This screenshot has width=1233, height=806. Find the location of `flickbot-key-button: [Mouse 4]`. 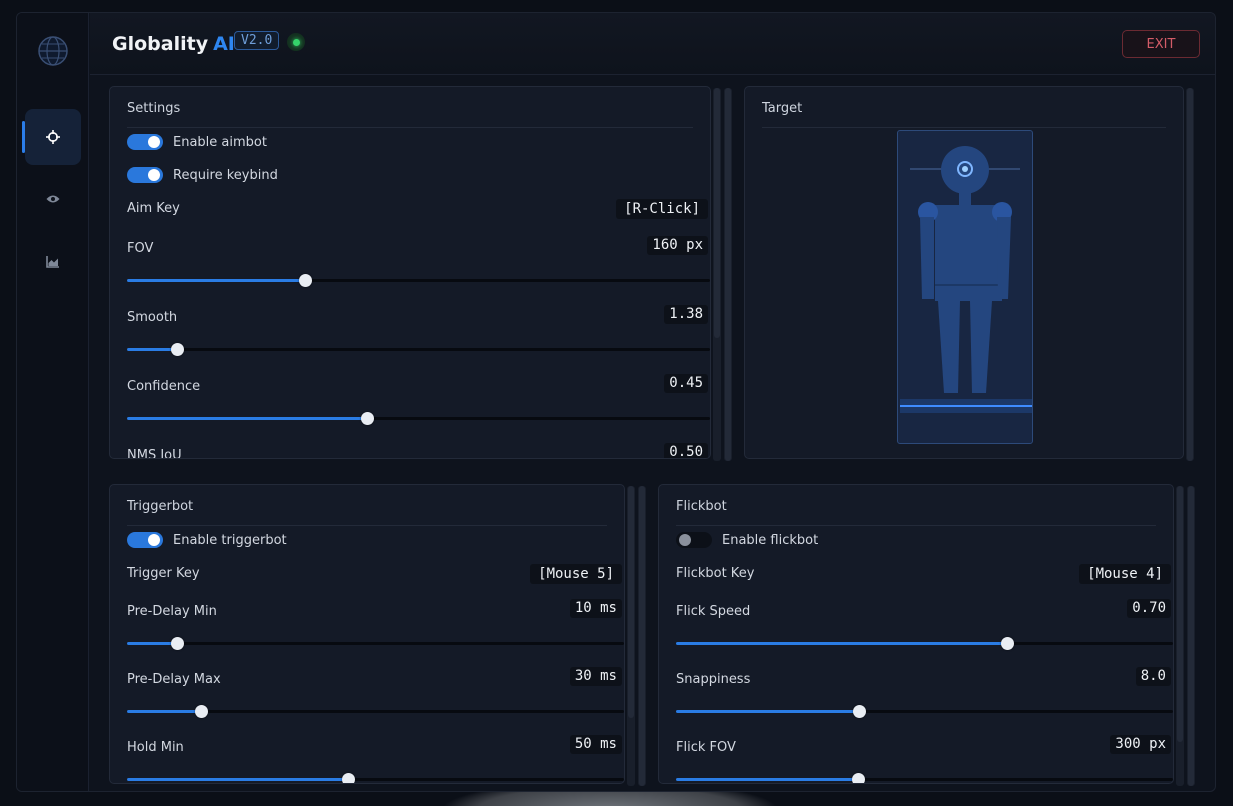

flickbot-key-button: [Mouse 4] is located at coordinates (1125, 574).